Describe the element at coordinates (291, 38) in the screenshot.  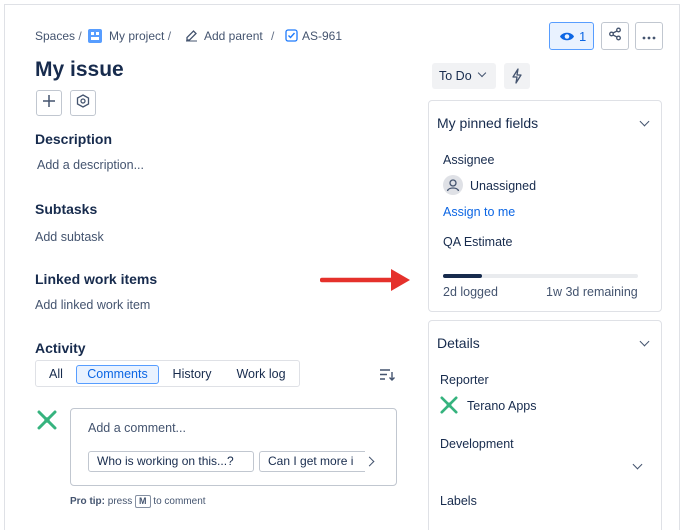
I see `checkbox-icon` at that location.